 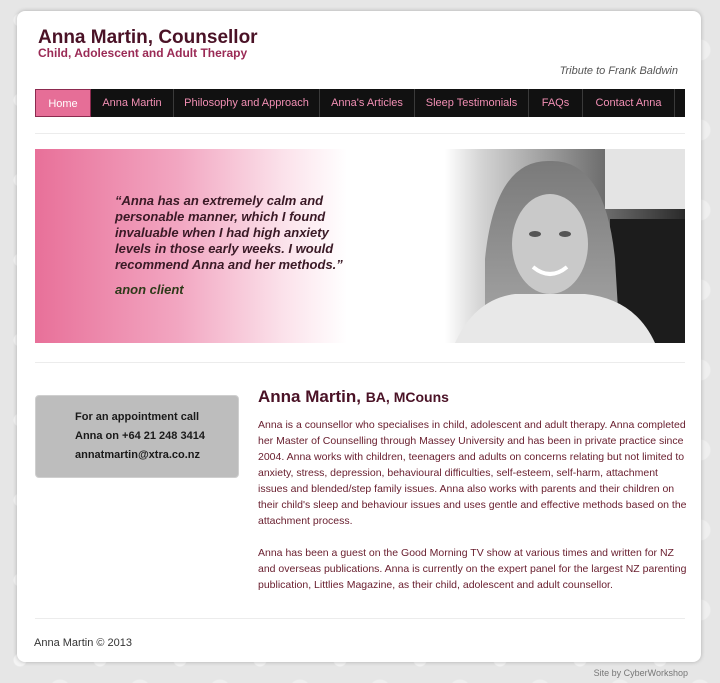 What do you see at coordinates (472, 103) in the screenshot?
I see `nav-sleep-testimonials: Sleep Testimonials` at bounding box center [472, 103].